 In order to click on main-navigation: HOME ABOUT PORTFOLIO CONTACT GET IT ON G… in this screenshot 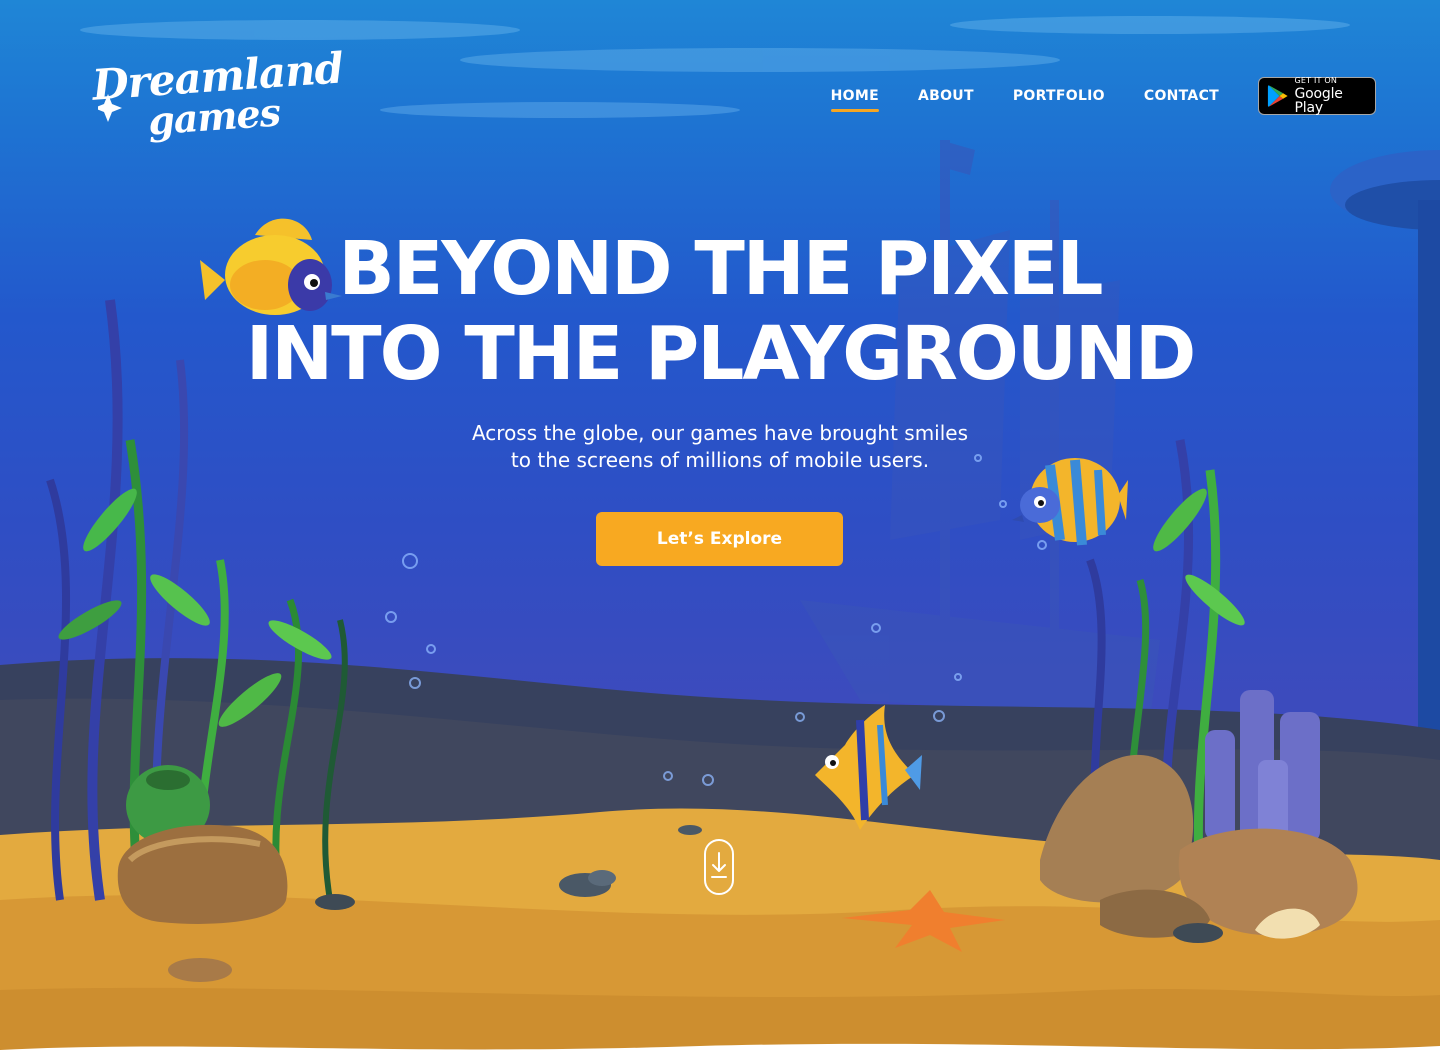, I will do `click(1103, 96)`.